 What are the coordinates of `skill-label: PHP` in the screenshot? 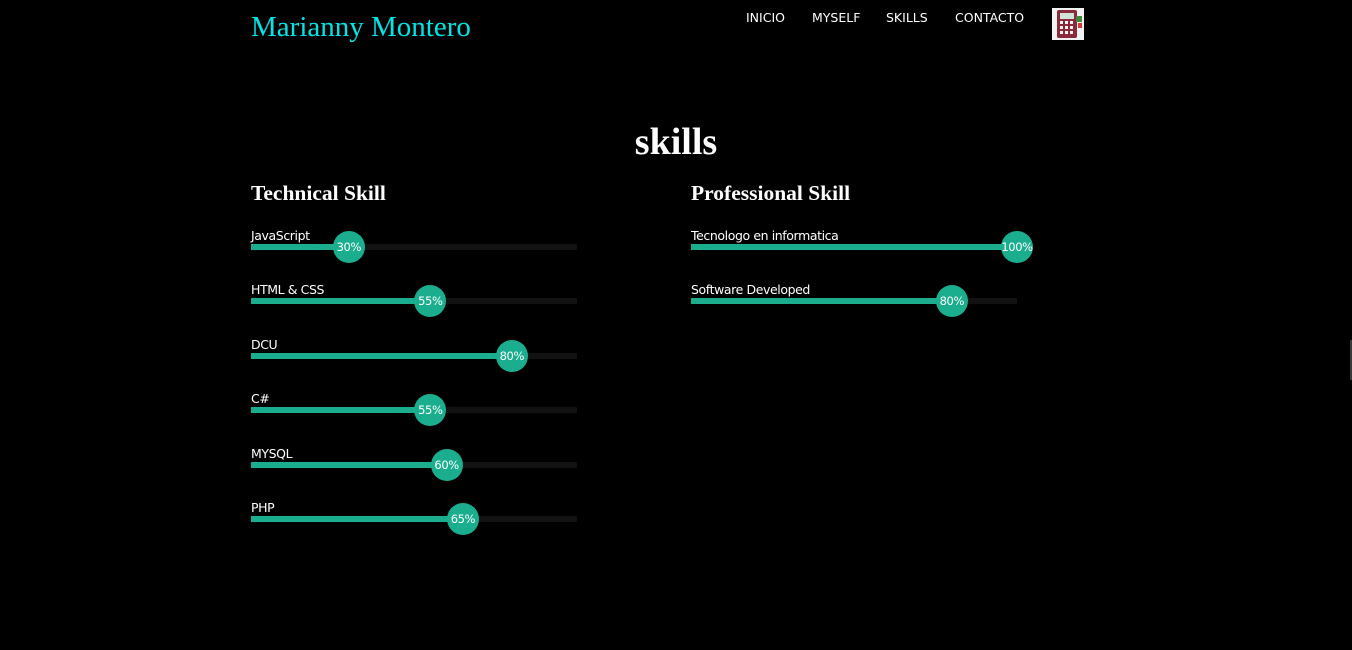 It's located at (263, 507).